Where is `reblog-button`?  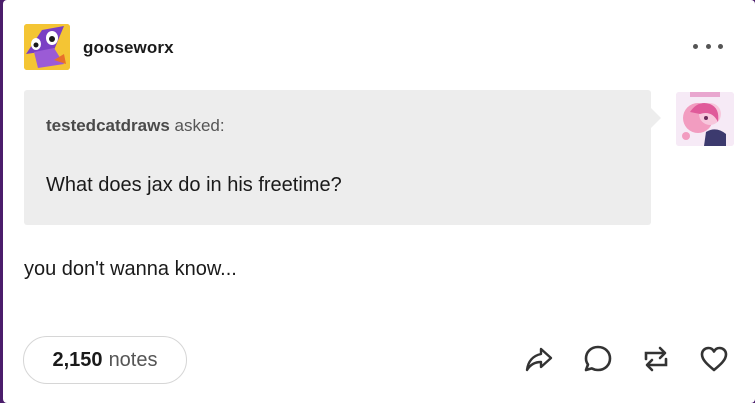 reblog-button is located at coordinates (656, 359).